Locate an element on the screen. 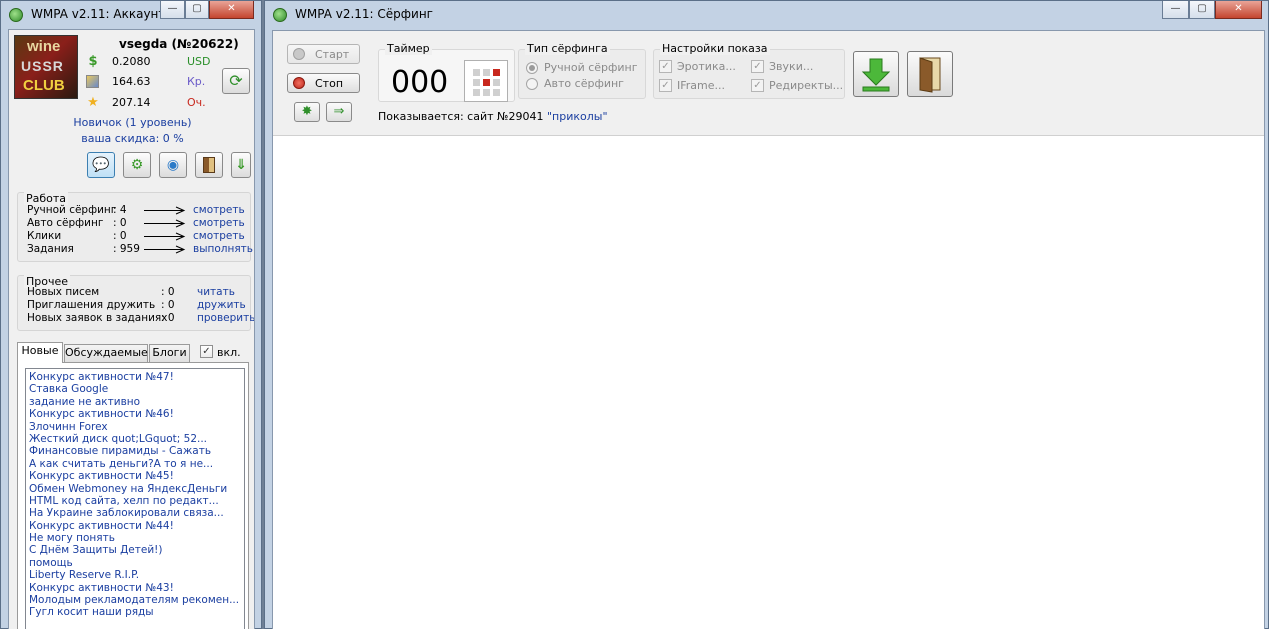  status-line: Показывается: сайт №29041 "приколы" is located at coordinates (493, 116).